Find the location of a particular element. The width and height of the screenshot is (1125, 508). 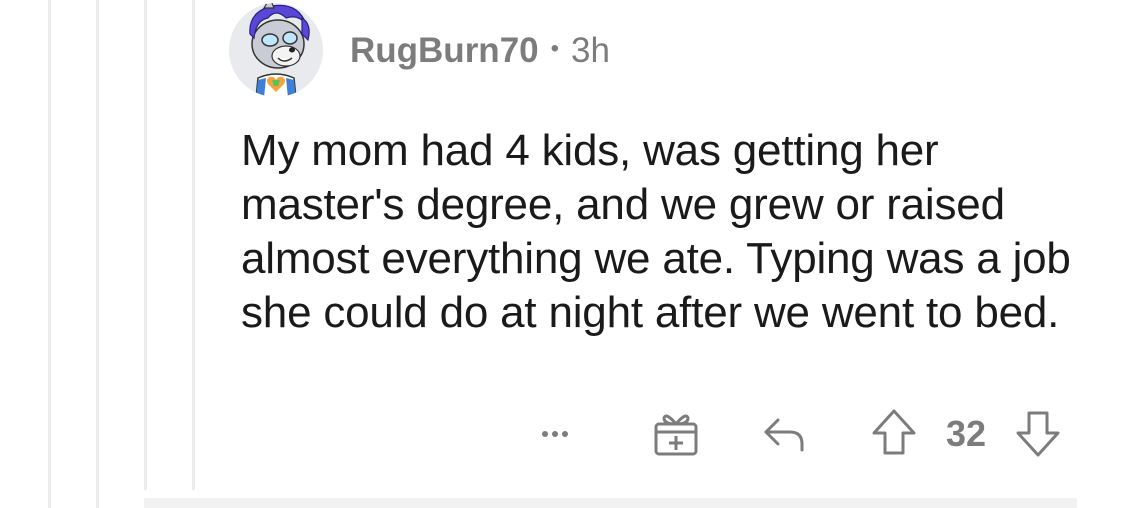

comment-header: RugBurn70 • 3h is located at coordinates (480, 51).